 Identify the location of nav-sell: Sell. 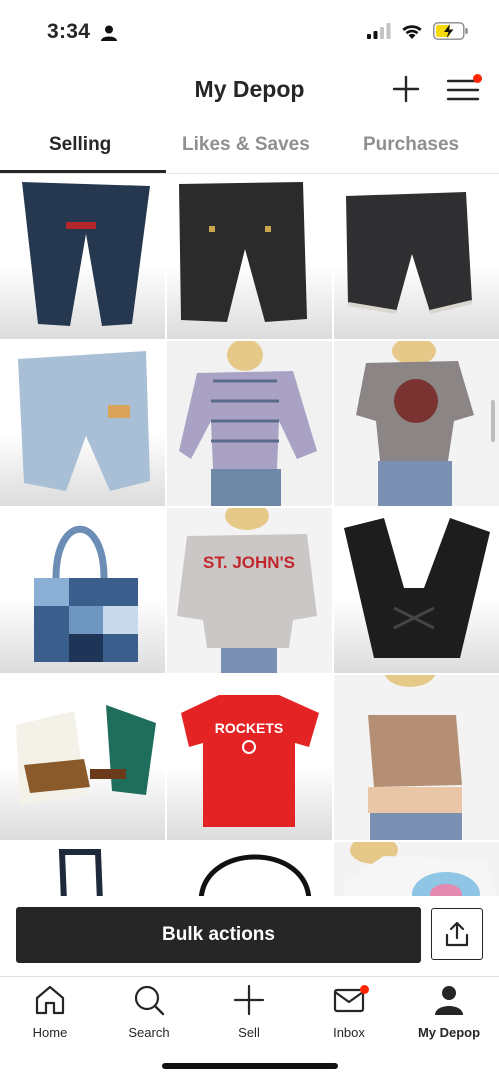
(249, 1011).